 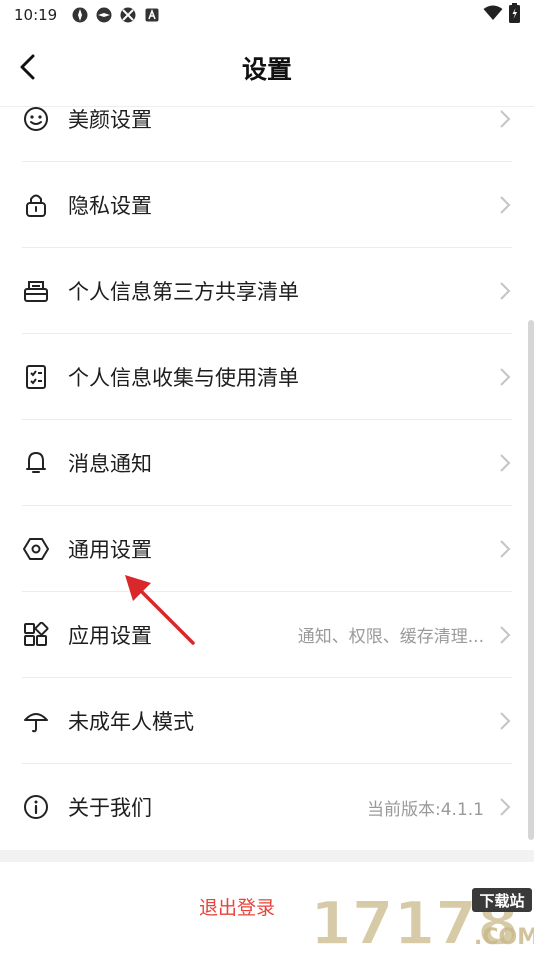 What do you see at coordinates (236, 907) in the screenshot?
I see `logout-label: 退出登录` at bounding box center [236, 907].